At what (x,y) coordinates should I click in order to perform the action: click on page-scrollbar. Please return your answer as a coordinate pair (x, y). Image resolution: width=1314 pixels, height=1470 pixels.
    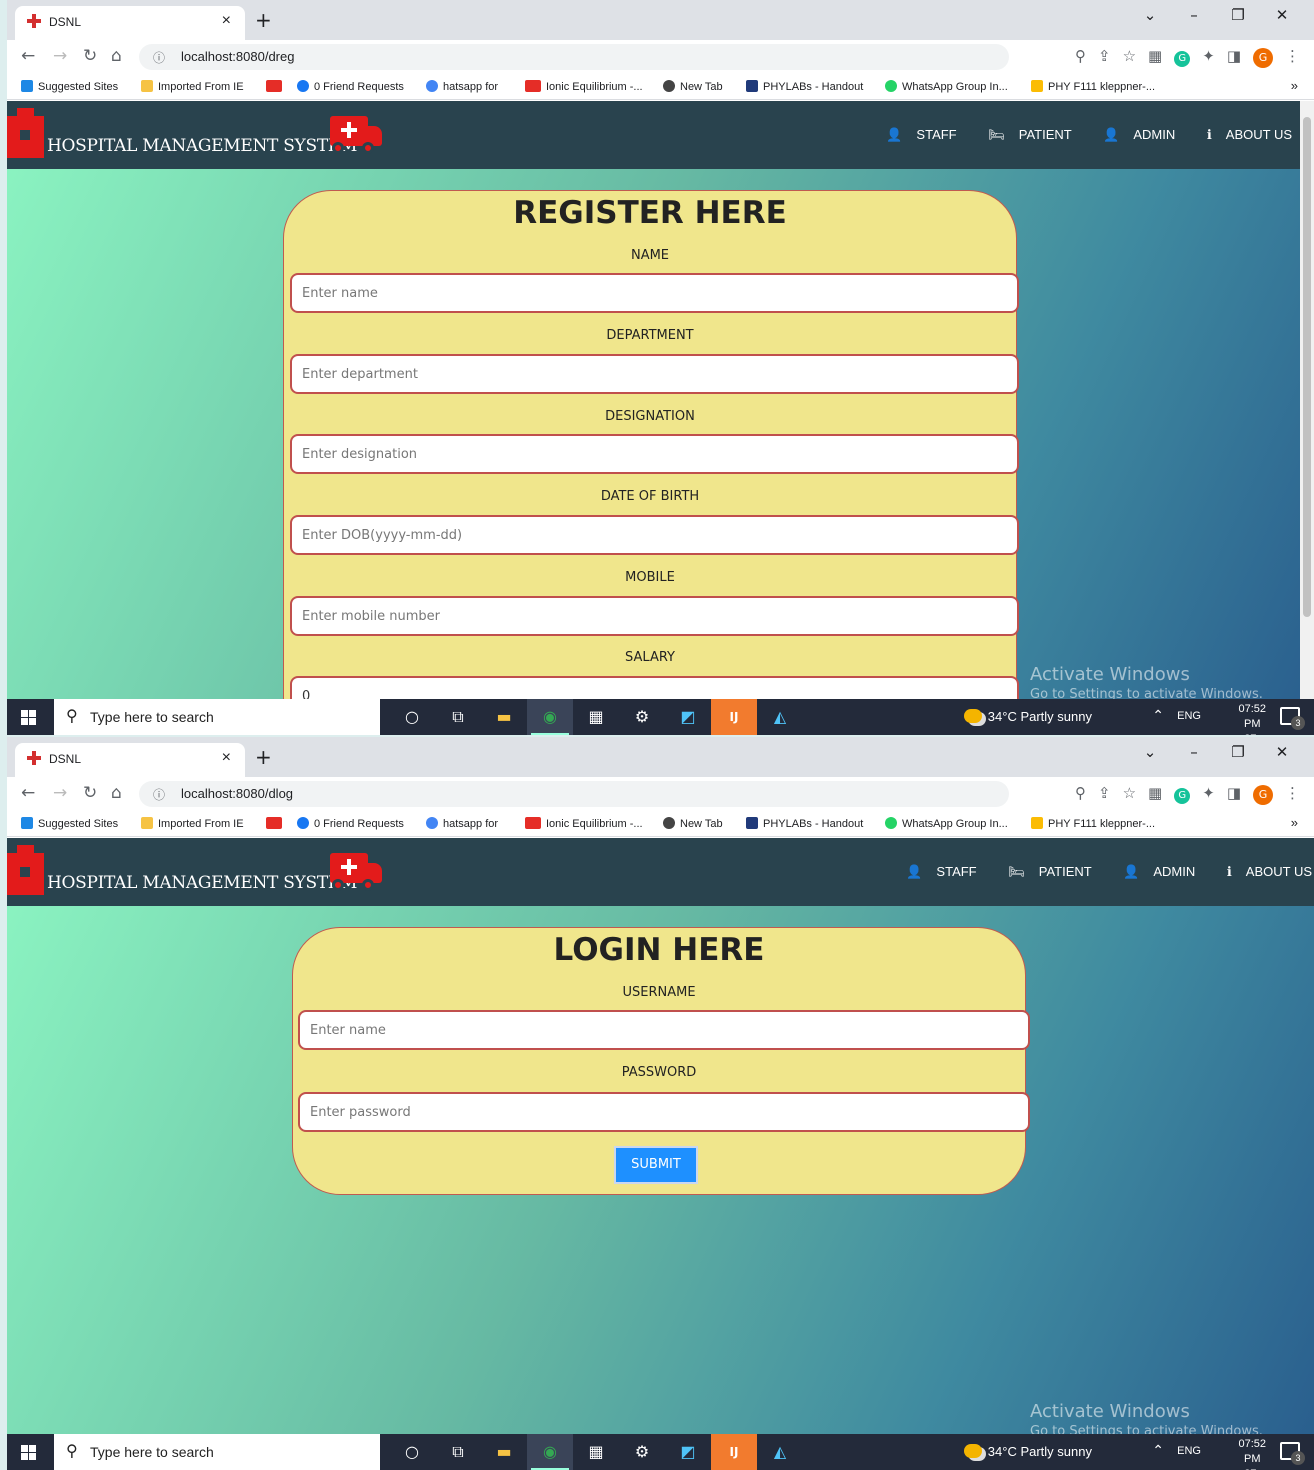
    Looking at the image, I should click on (1307, 400).